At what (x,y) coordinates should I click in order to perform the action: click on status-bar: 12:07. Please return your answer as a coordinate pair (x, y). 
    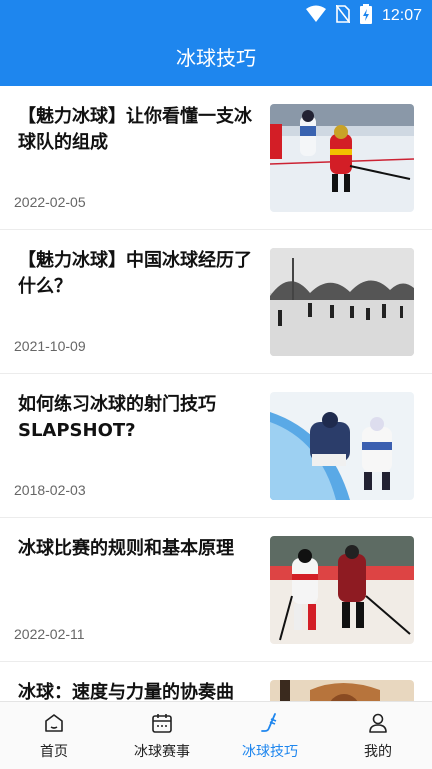
    Looking at the image, I should click on (216, 15).